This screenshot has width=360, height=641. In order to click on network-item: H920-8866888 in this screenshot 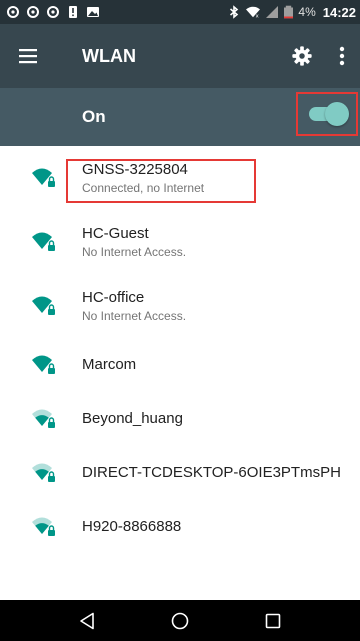, I will do `click(180, 527)`.